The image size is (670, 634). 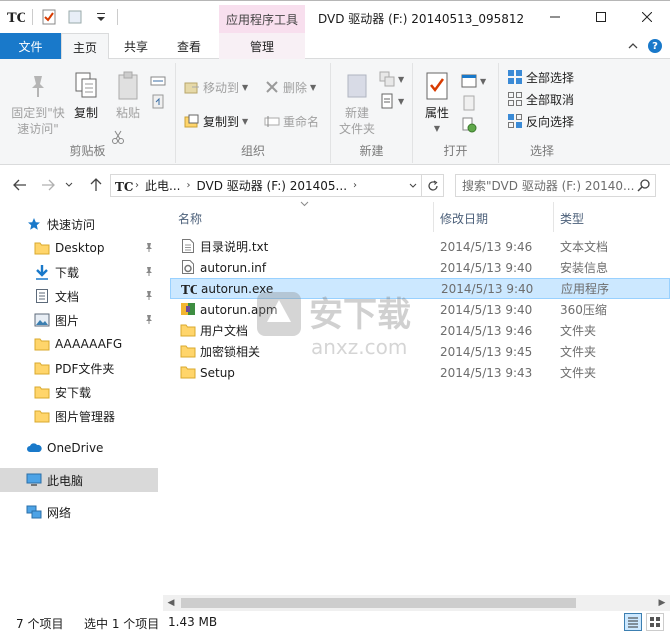 I want to click on tab-manage: 管理, so click(x=262, y=46).